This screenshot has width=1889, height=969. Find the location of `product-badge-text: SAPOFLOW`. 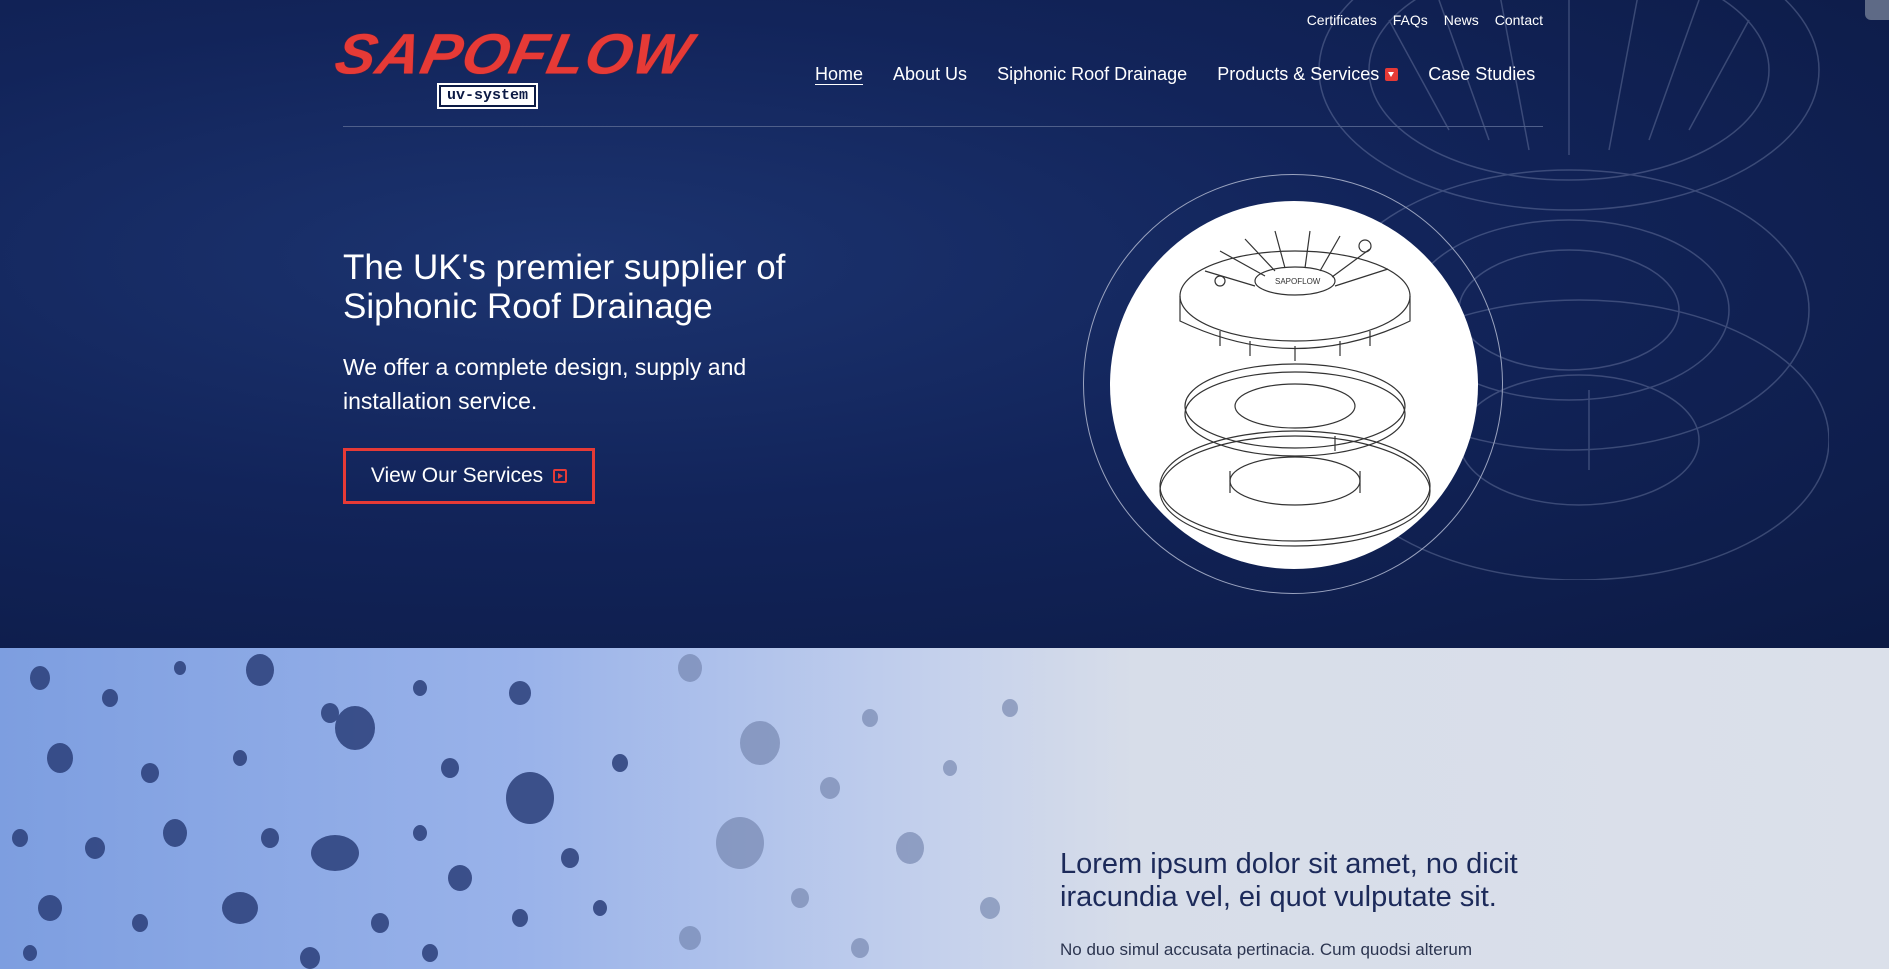

product-badge-text: SAPOFLOW is located at coordinates (1298, 281).